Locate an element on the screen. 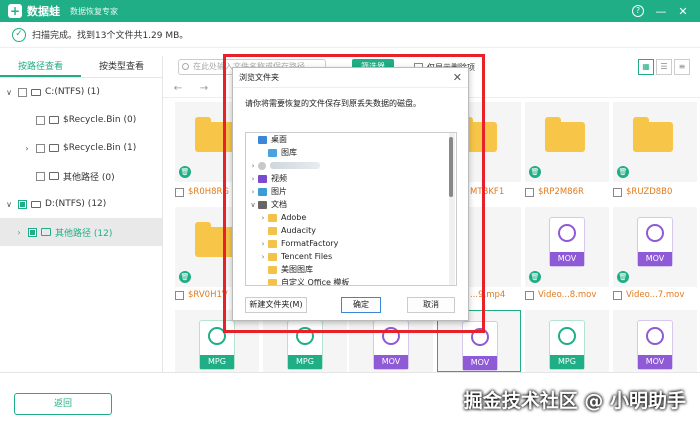  new-folder-button: 新建文件夹(M) is located at coordinates (276, 305).